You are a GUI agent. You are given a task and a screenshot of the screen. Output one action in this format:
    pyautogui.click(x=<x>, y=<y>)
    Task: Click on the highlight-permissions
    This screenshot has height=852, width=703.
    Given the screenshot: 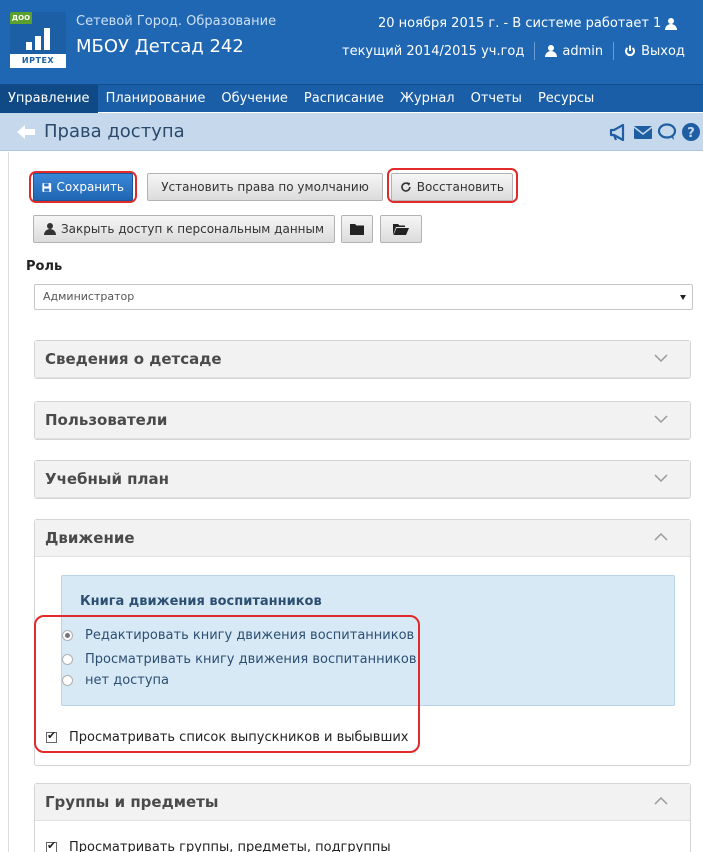 What is the action you would take?
    pyautogui.click(x=227, y=684)
    